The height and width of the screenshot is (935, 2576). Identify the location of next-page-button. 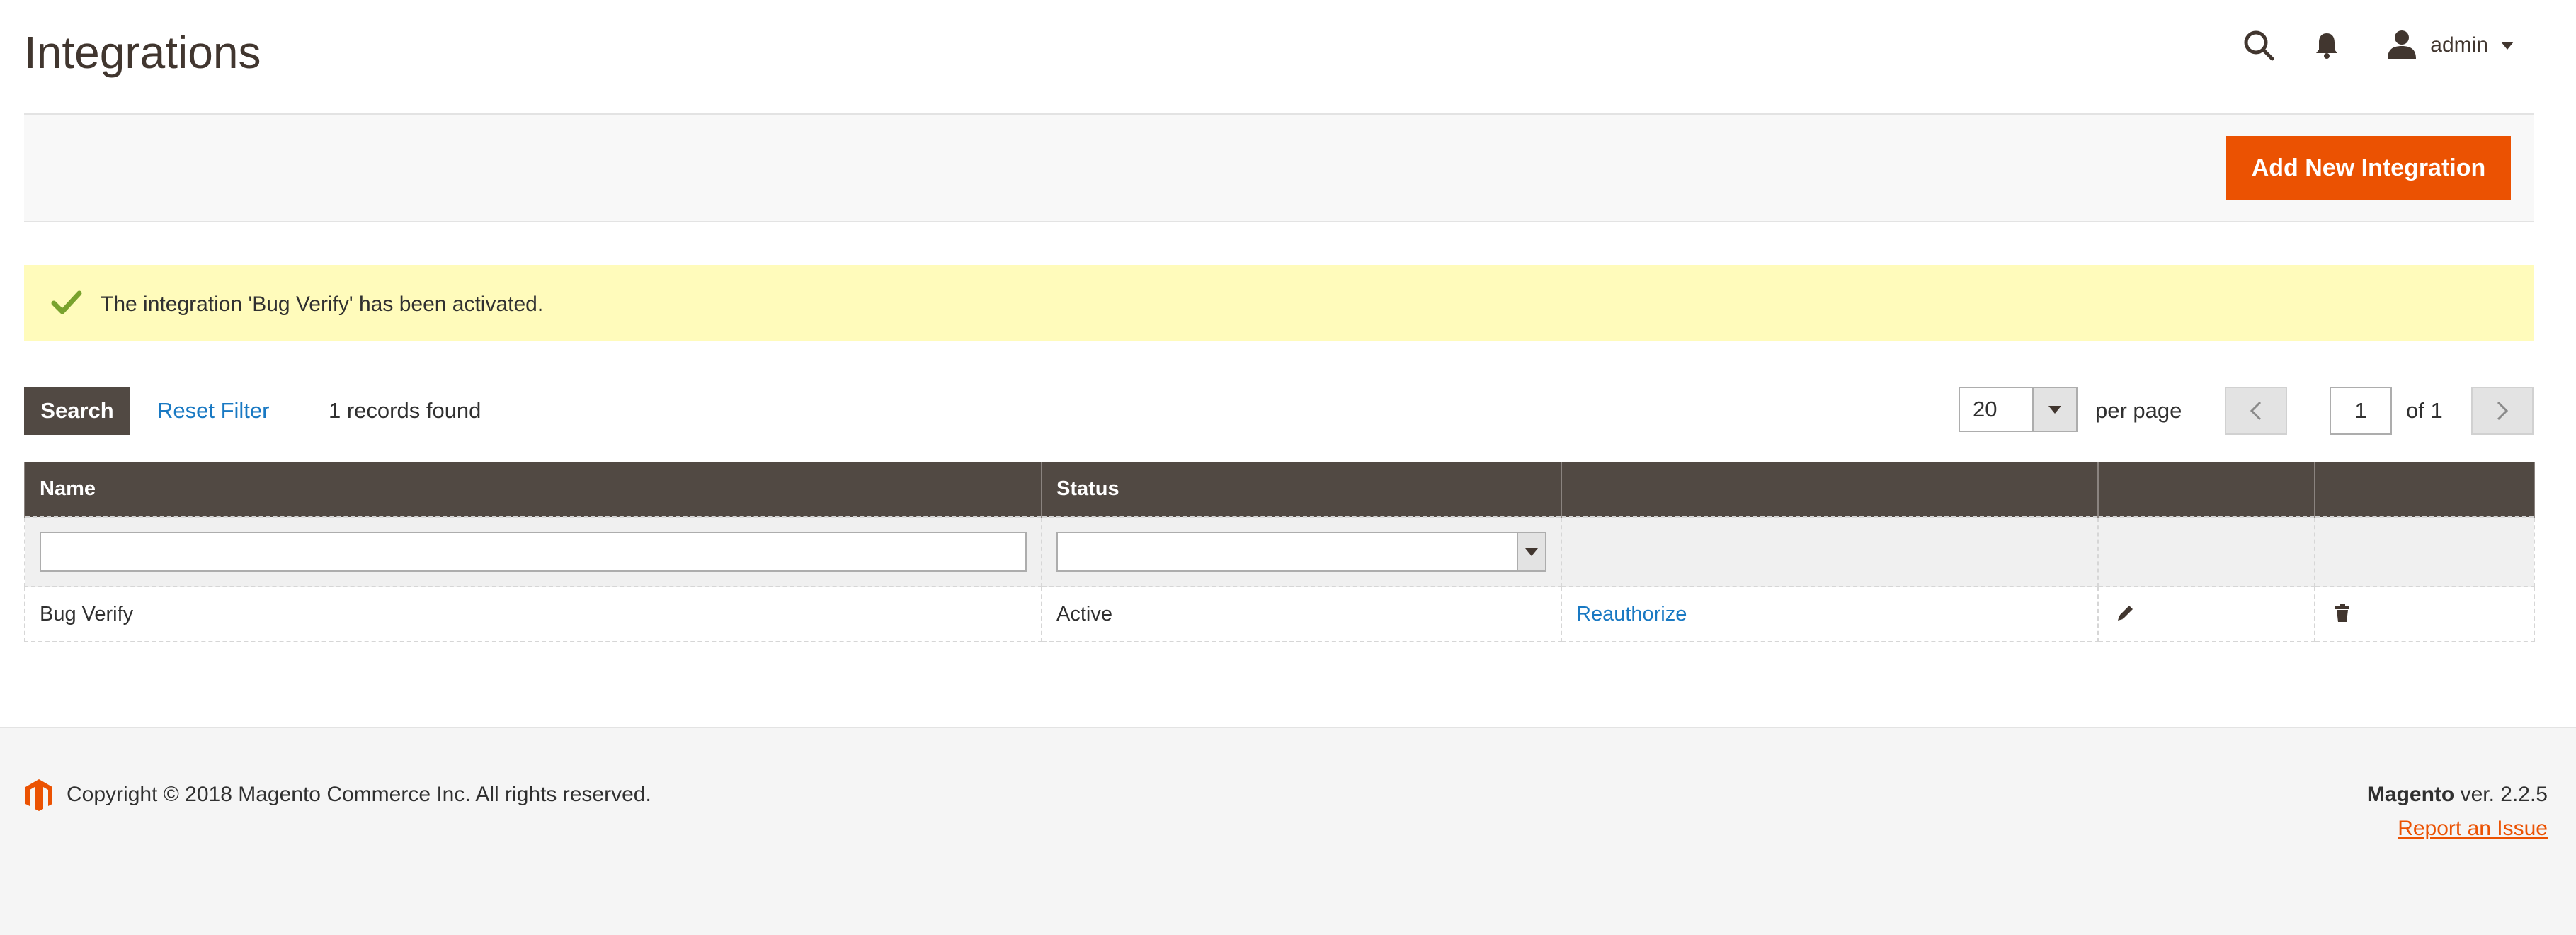
(2502, 411).